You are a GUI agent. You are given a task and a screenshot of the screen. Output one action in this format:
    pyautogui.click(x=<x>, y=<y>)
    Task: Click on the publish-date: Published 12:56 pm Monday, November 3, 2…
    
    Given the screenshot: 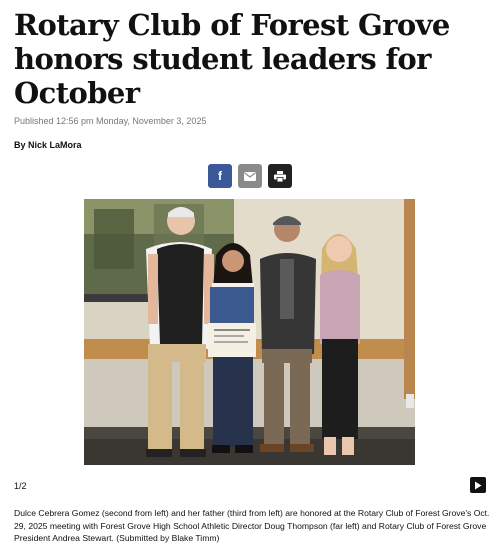 What is the action you would take?
    pyautogui.click(x=110, y=121)
    